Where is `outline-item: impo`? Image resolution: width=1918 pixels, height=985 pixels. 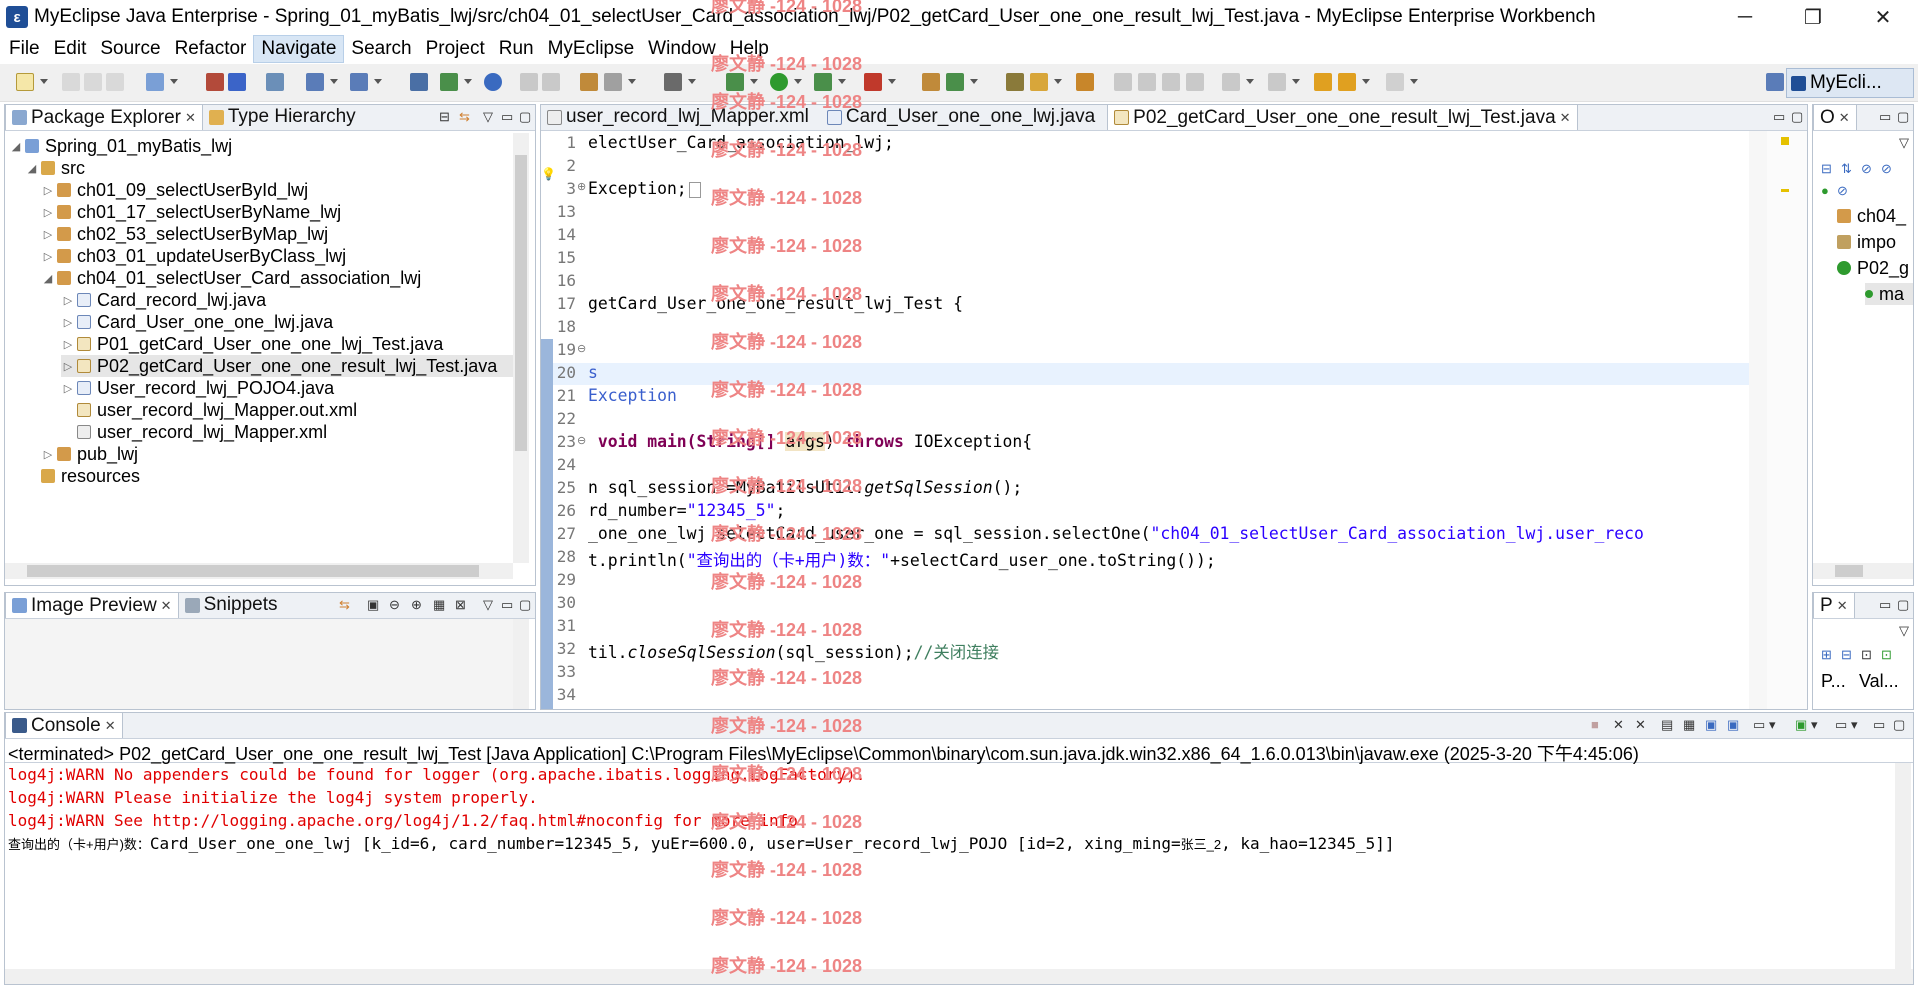 outline-item: impo is located at coordinates (1866, 242).